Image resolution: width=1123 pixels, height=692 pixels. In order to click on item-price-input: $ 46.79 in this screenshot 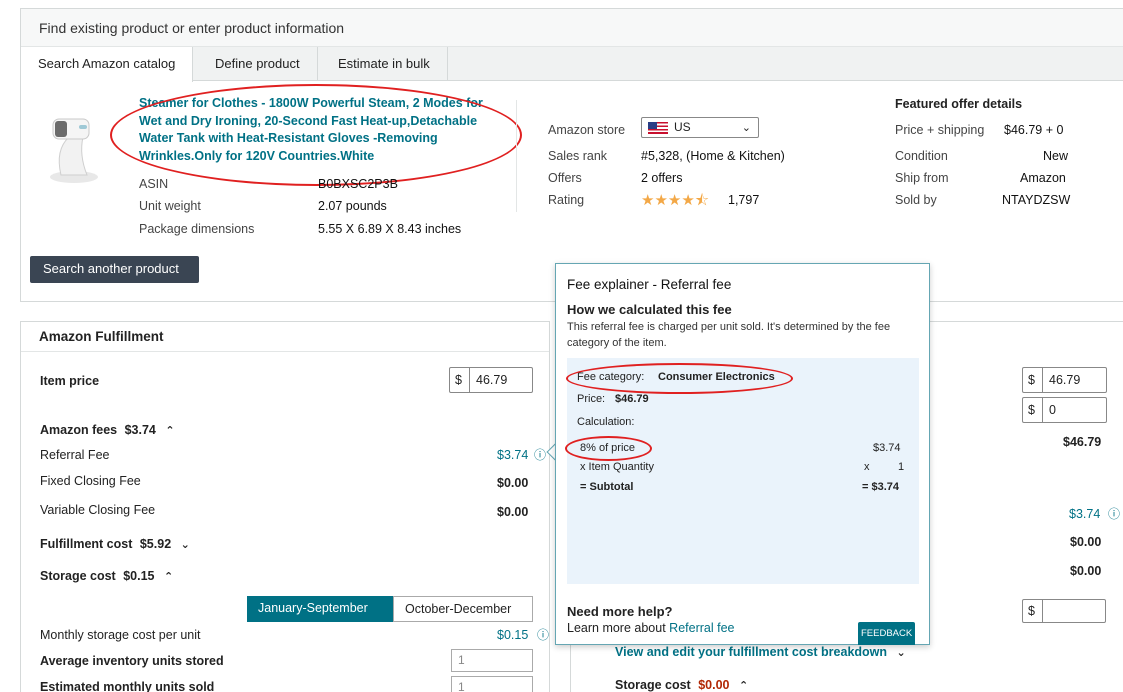, I will do `click(491, 380)`.